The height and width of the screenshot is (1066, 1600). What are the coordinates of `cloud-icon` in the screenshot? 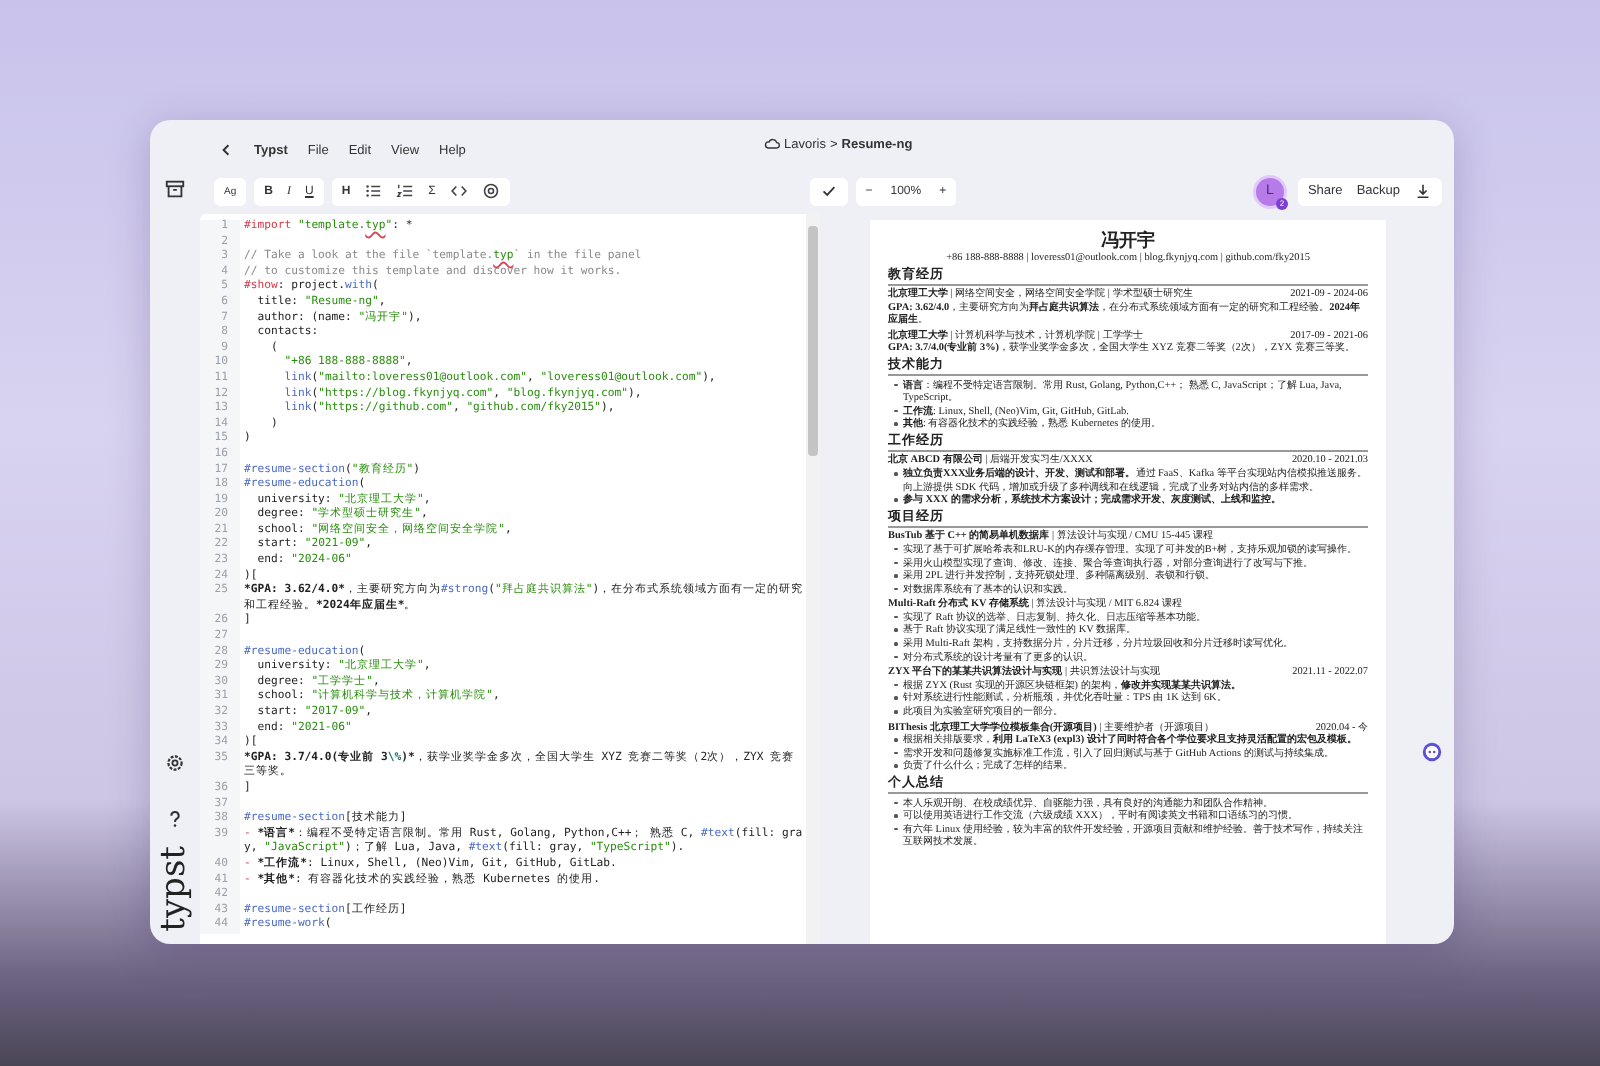 It's located at (772, 144).